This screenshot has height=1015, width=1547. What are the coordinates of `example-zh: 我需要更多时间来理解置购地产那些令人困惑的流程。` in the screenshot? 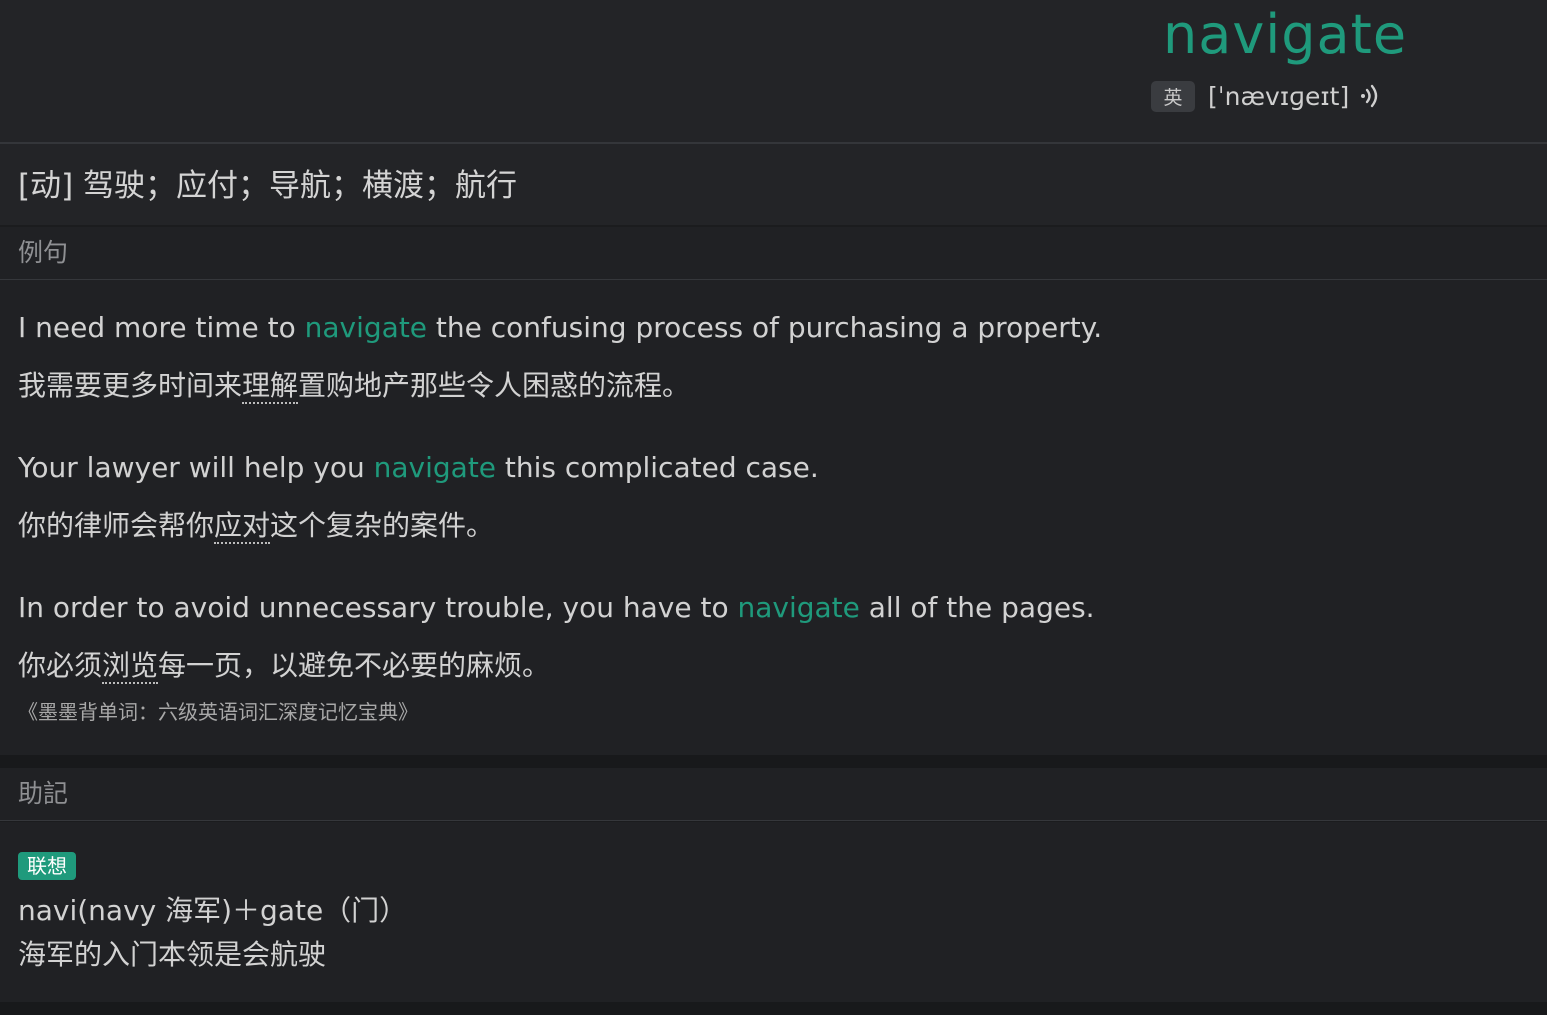 It's located at (354, 386).